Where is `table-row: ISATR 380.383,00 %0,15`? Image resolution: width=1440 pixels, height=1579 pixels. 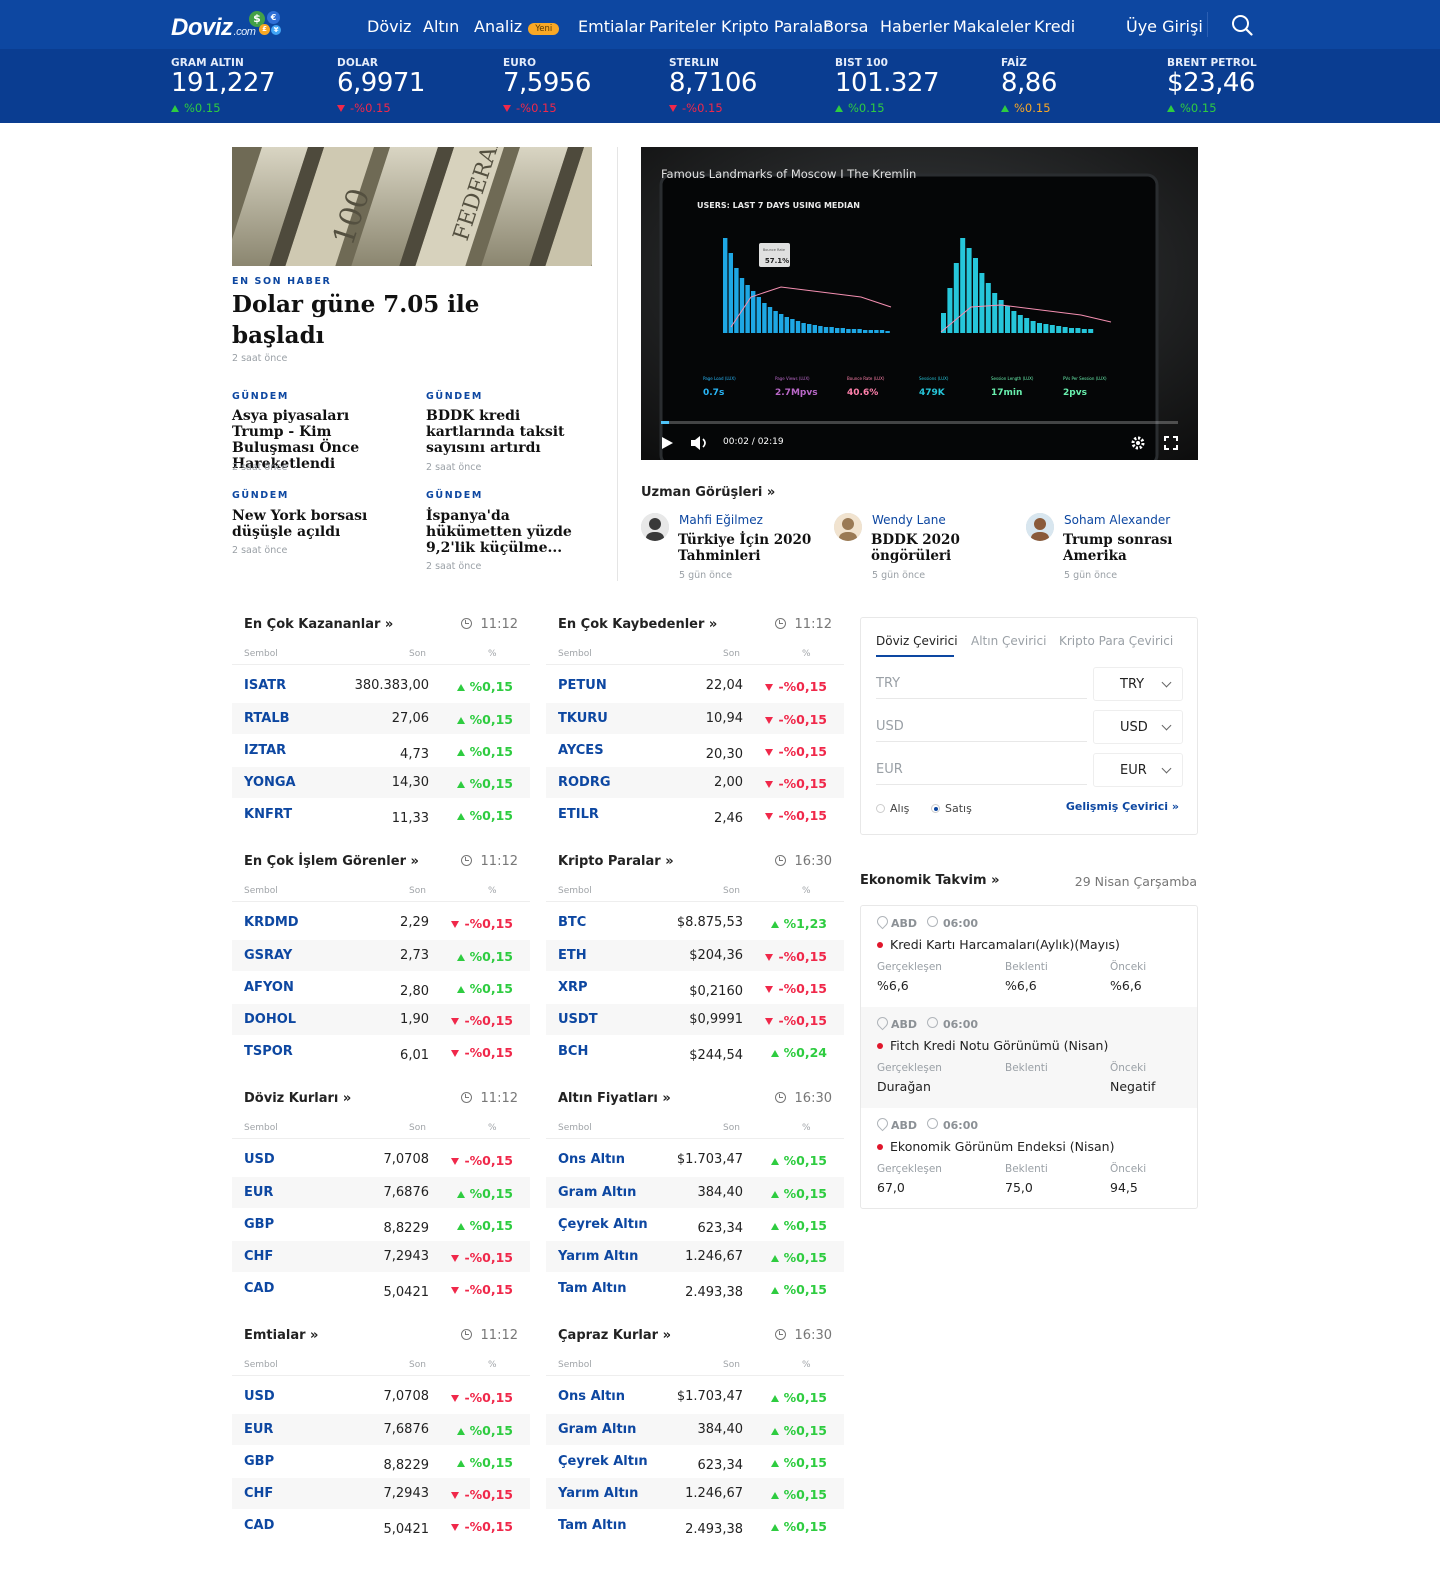
table-row: ISATR 380.383,00 %0,15 is located at coordinates (381, 685).